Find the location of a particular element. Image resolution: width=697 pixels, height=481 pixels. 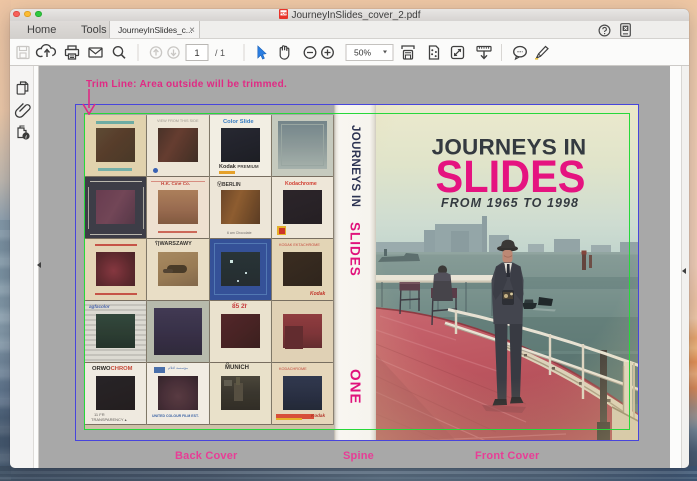

svg-text: / 1 is located at coordinates (220, 53).